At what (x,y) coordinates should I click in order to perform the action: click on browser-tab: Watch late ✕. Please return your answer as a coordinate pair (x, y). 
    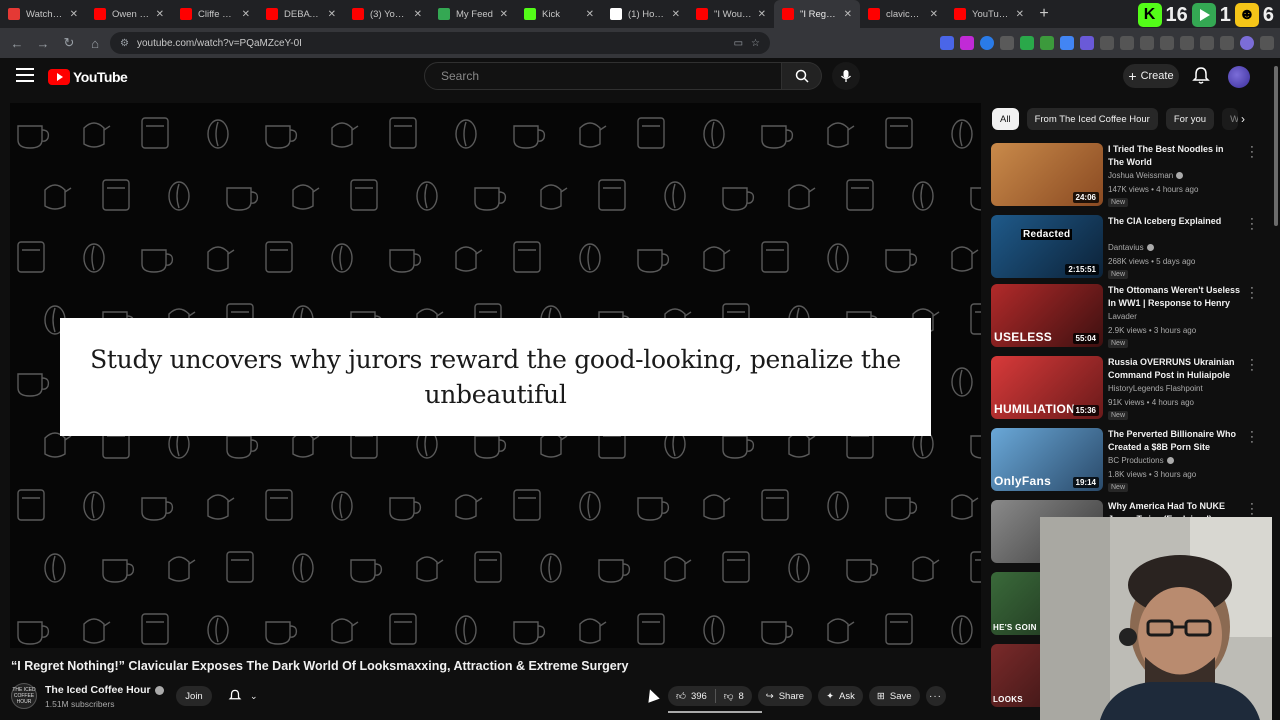
    Looking at the image, I should click on (43, 14).